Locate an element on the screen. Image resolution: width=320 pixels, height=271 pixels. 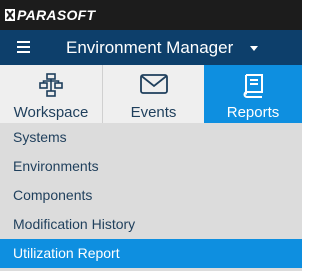
report-item-environments: Environments is located at coordinates (151, 166).